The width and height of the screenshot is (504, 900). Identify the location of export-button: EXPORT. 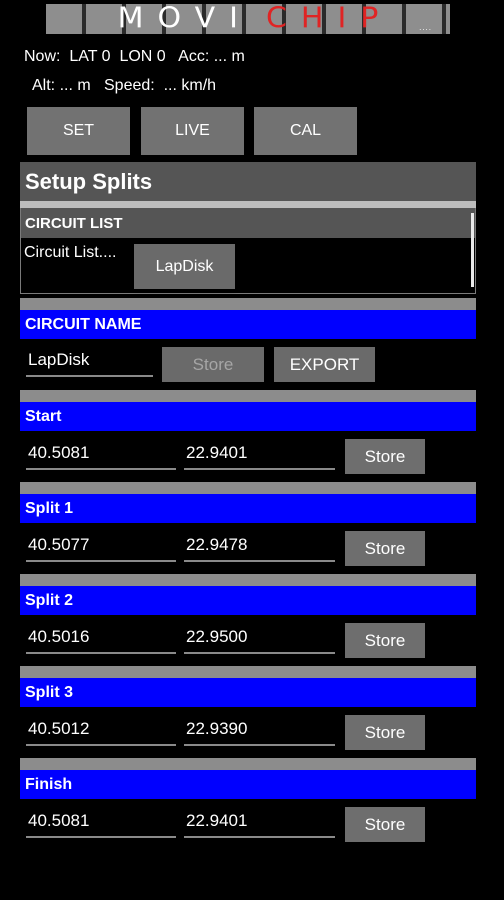
(324, 364).